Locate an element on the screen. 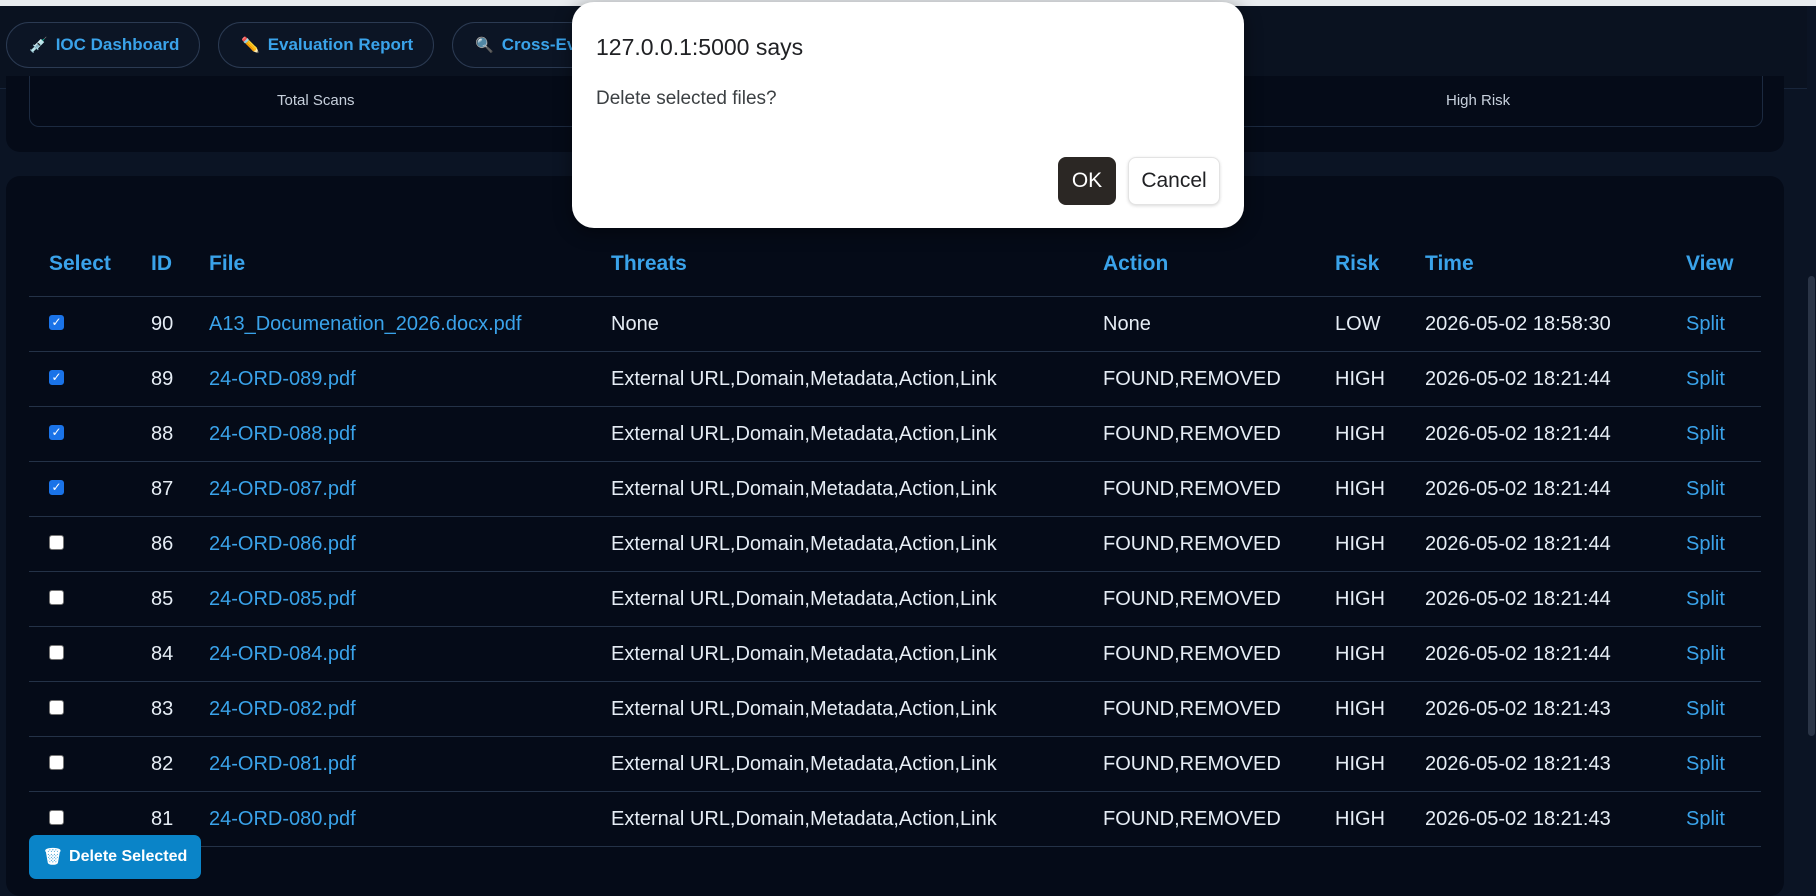  cell-risk: LOW is located at coordinates (1358, 323).